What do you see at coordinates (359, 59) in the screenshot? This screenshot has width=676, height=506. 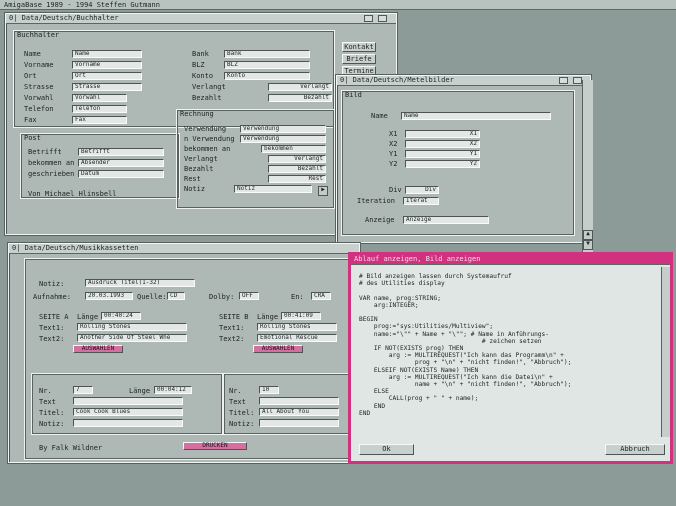 I see `briefe-button: Briefe` at bounding box center [359, 59].